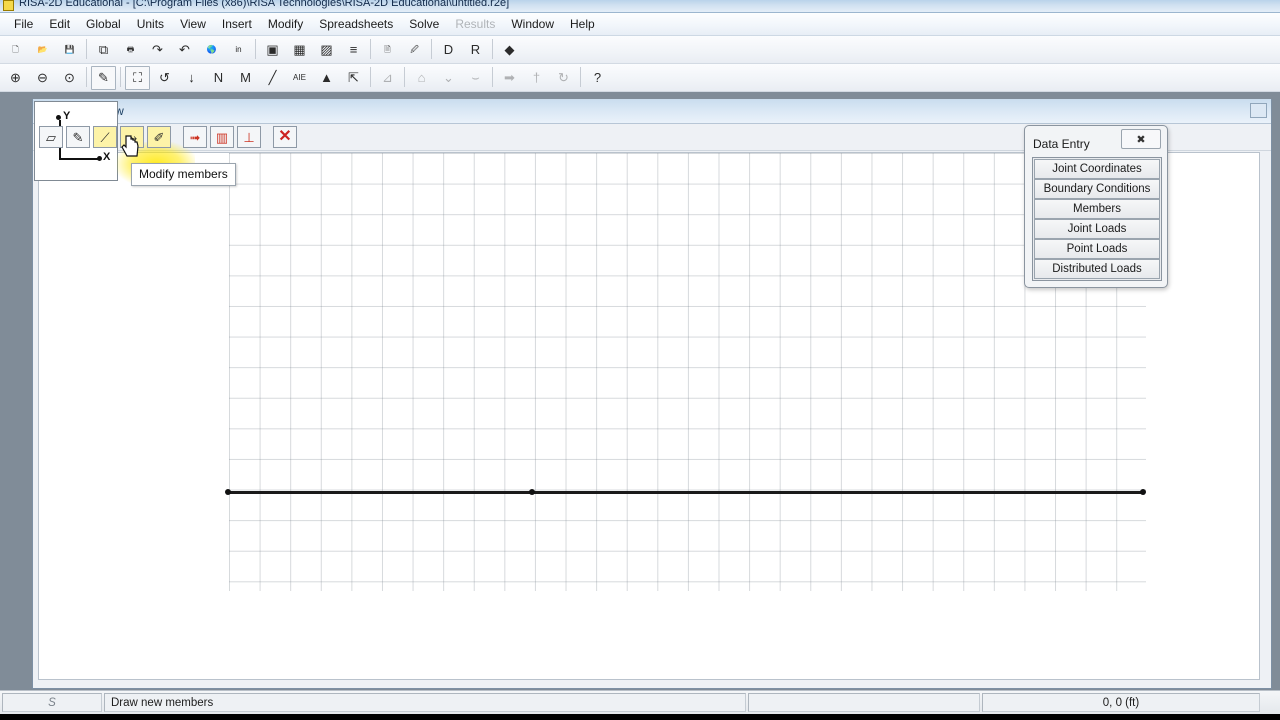  Describe the element at coordinates (652, 111) in the screenshot. I see `model-view-titlebar: Model View` at that location.